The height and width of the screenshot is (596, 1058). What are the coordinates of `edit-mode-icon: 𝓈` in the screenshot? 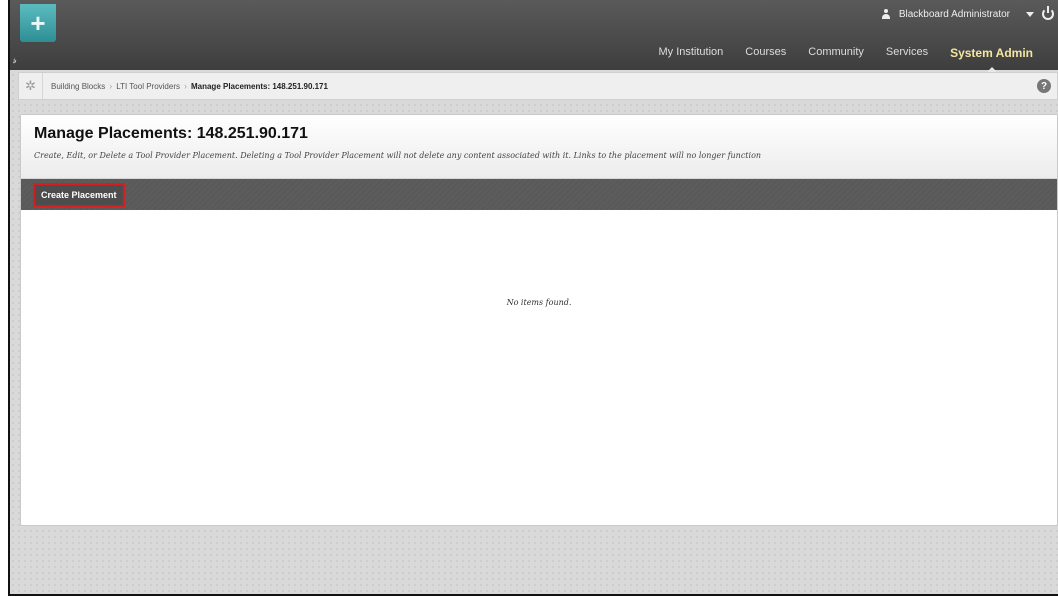 It's located at (14, 60).